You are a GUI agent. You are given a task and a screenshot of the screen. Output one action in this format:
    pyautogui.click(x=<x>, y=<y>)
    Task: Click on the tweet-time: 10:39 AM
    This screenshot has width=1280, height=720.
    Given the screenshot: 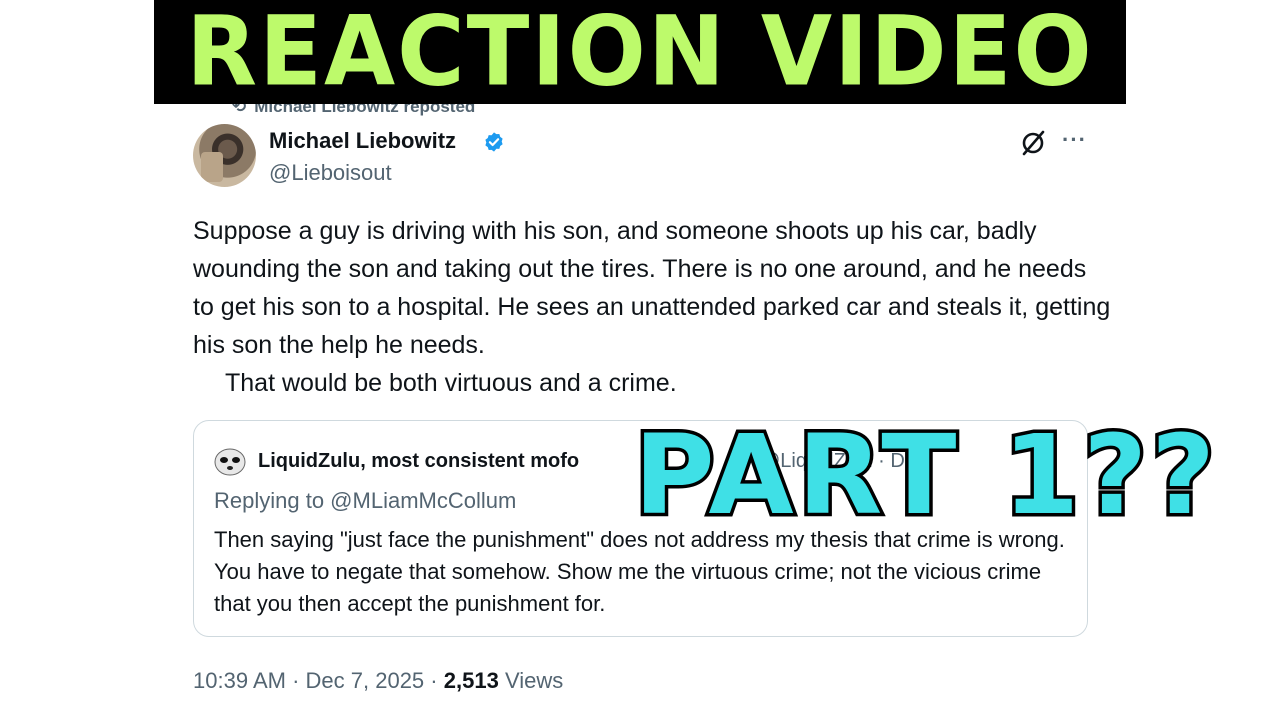 What is the action you would take?
    pyautogui.click(x=239, y=680)
    